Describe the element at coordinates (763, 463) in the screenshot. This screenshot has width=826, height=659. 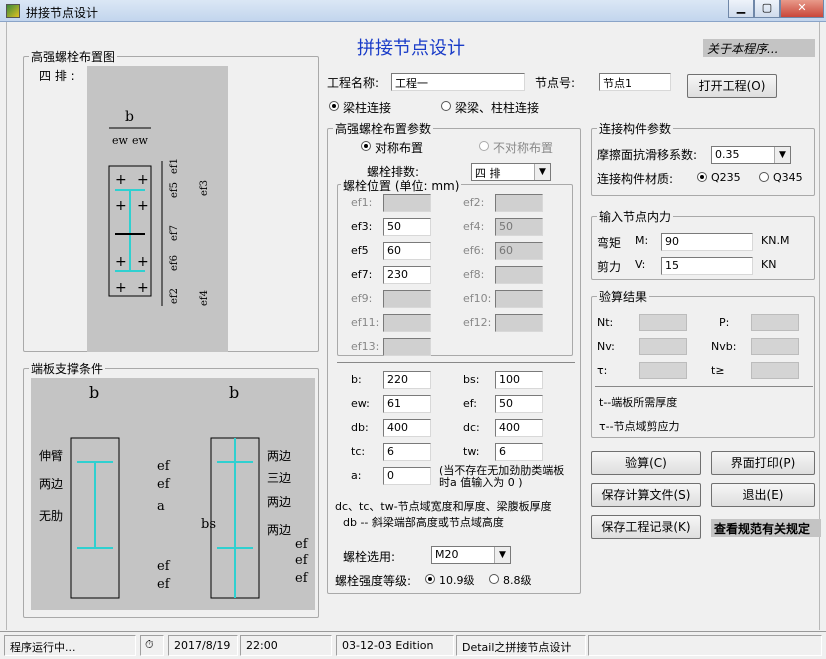
I see `print-button: 界面打印(P)` at that location.